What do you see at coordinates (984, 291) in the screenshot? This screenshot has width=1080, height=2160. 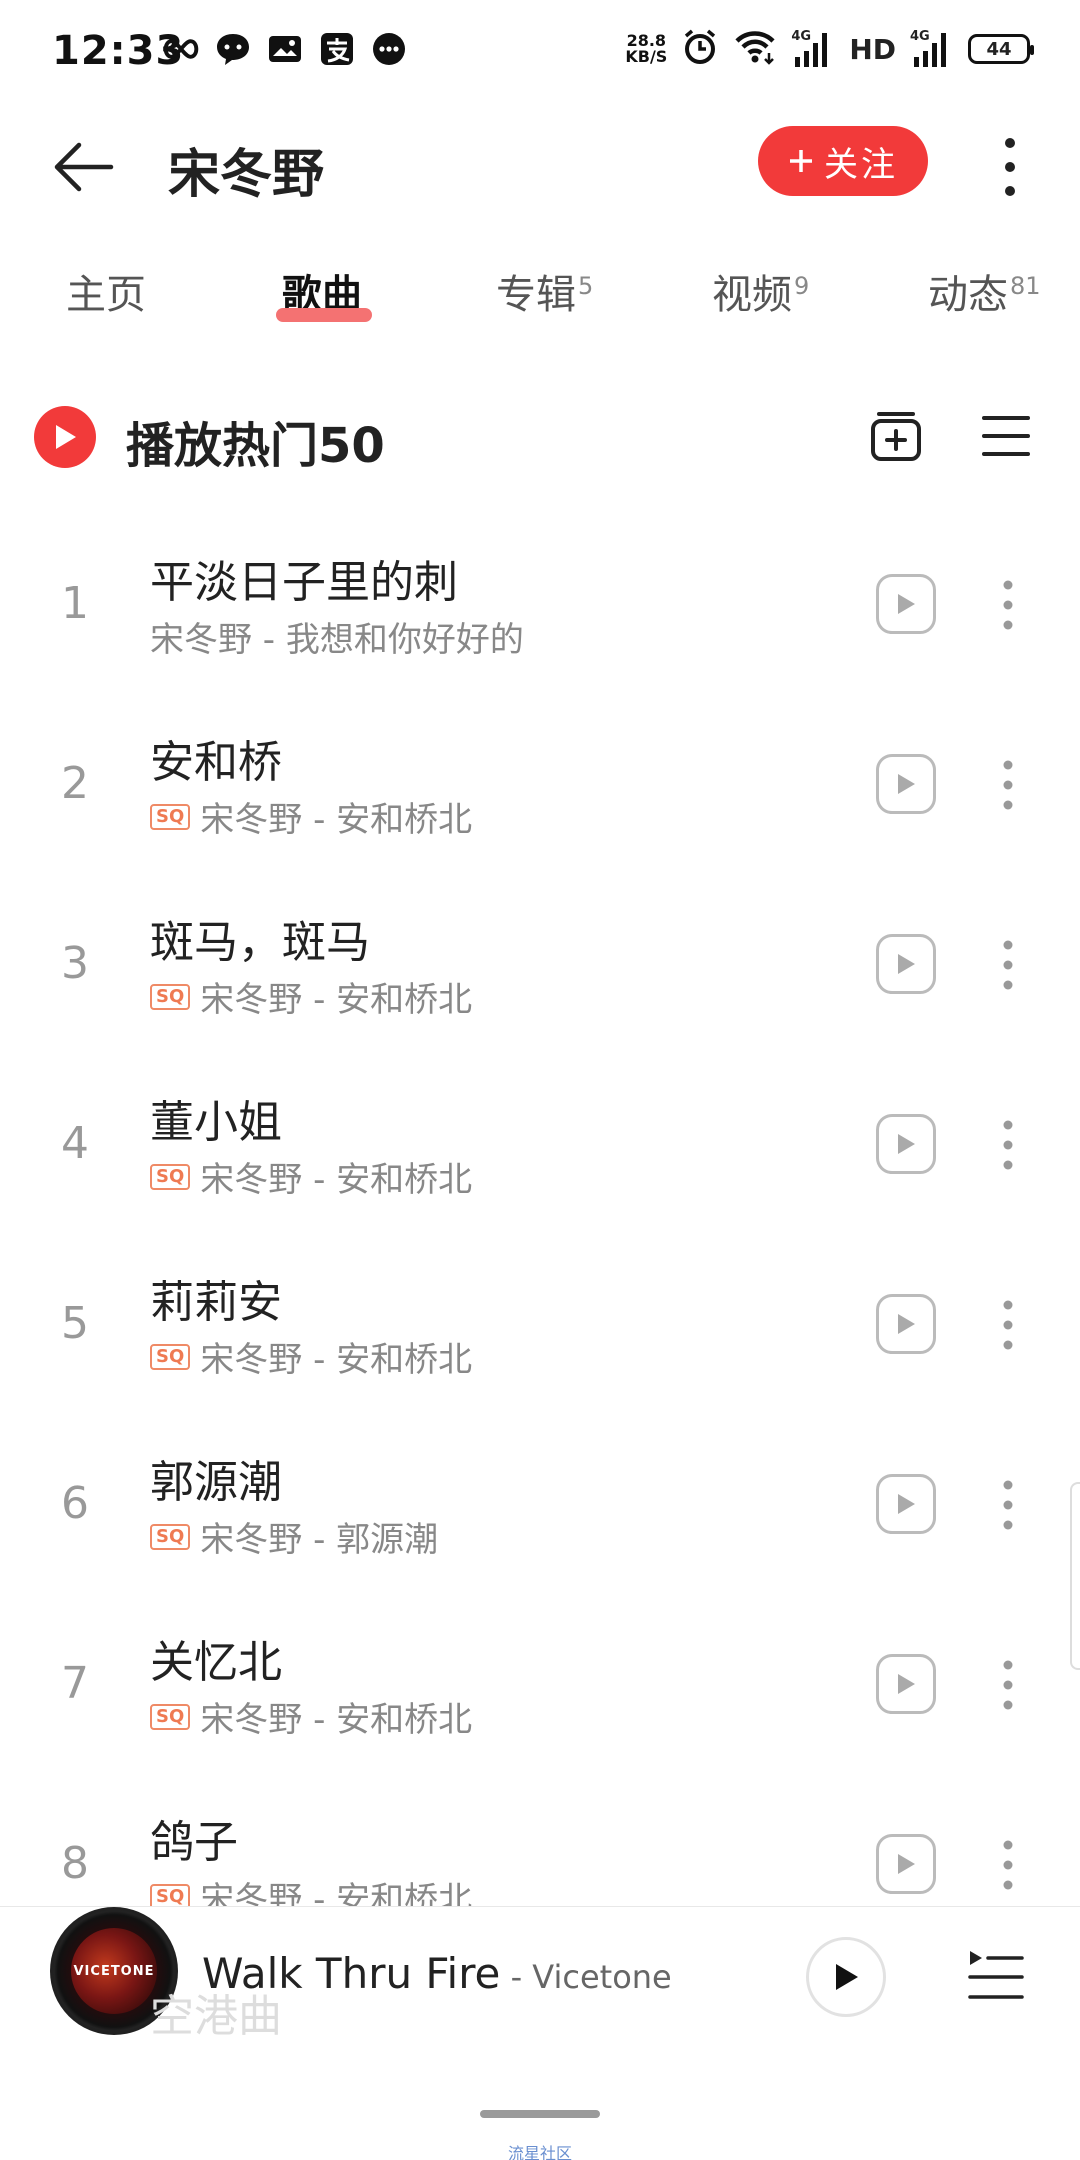 I see `tab-activity: 动态81` at bounding box center [984, 291].